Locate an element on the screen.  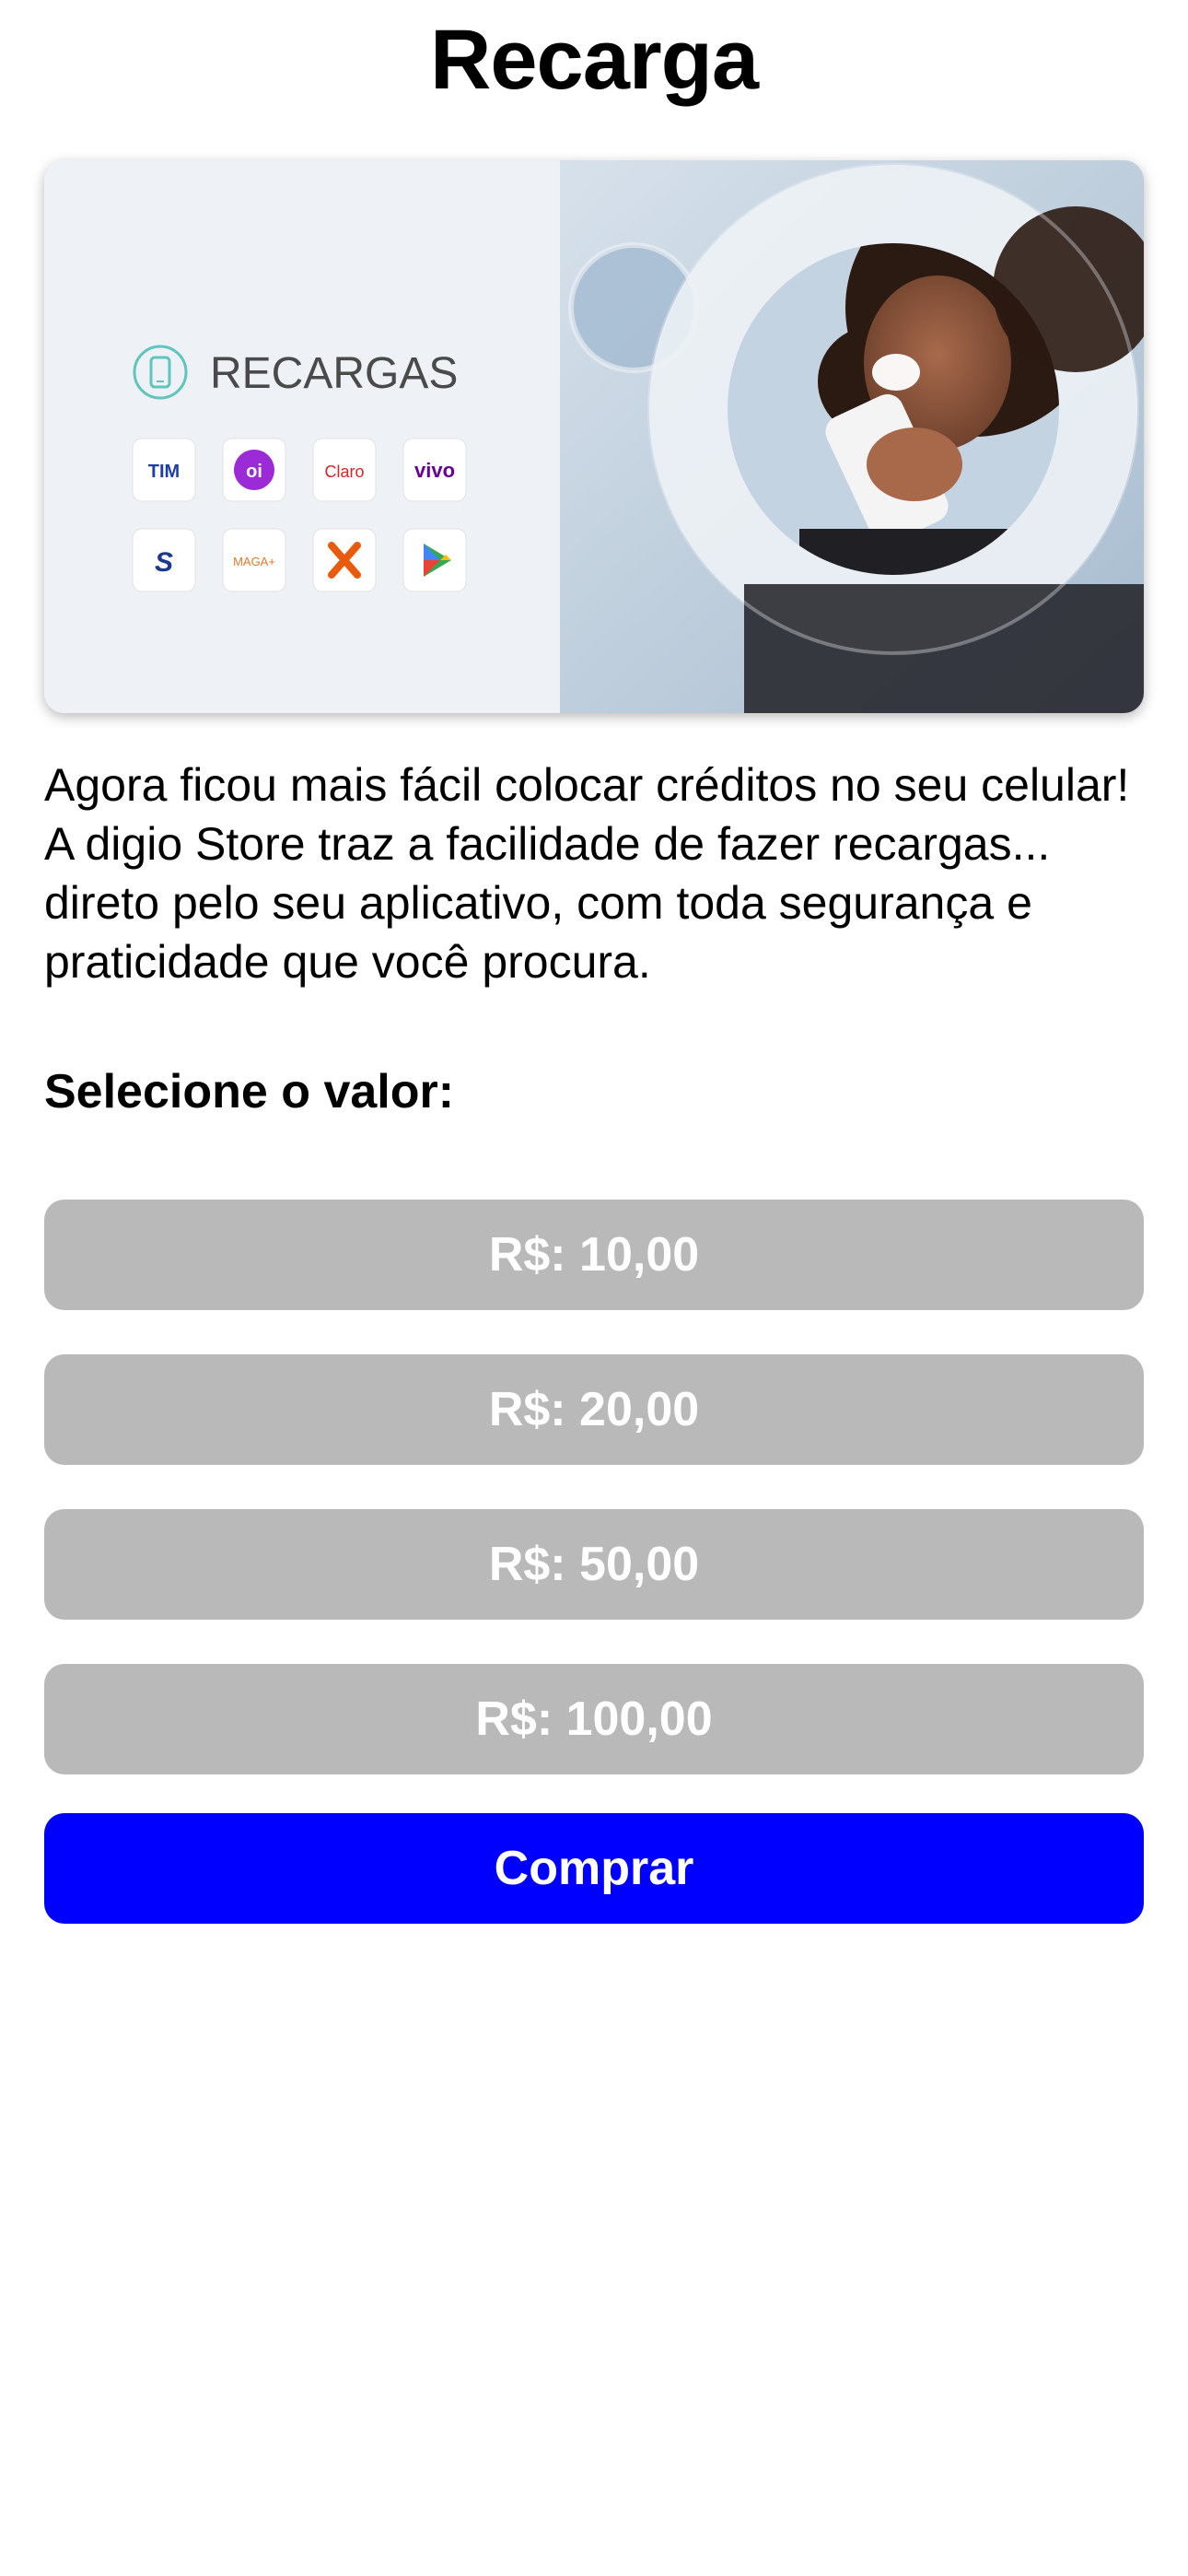
tim-logo-label: TIM is located at coordinates (164, 472).